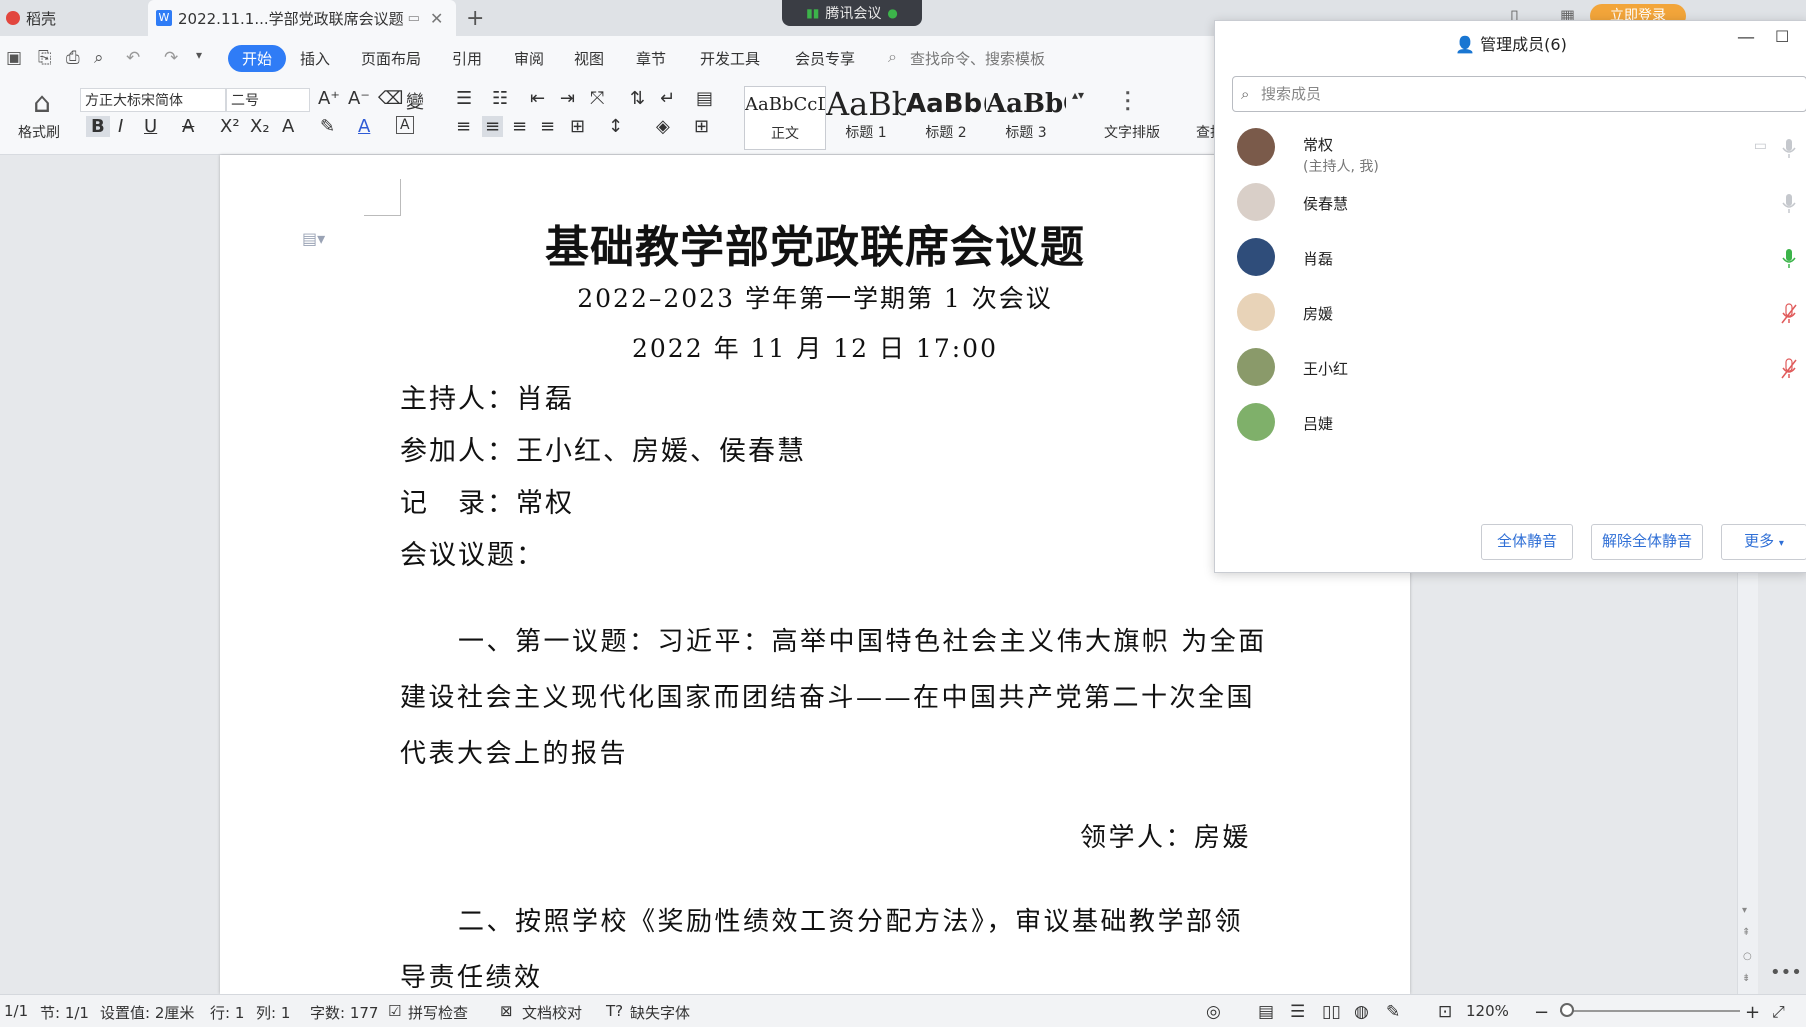  What do you see at coordinates (785, 118) in the screenshot?
I see `style-normal: AaBbCcDd 正文` at bounding box center [785, 118].